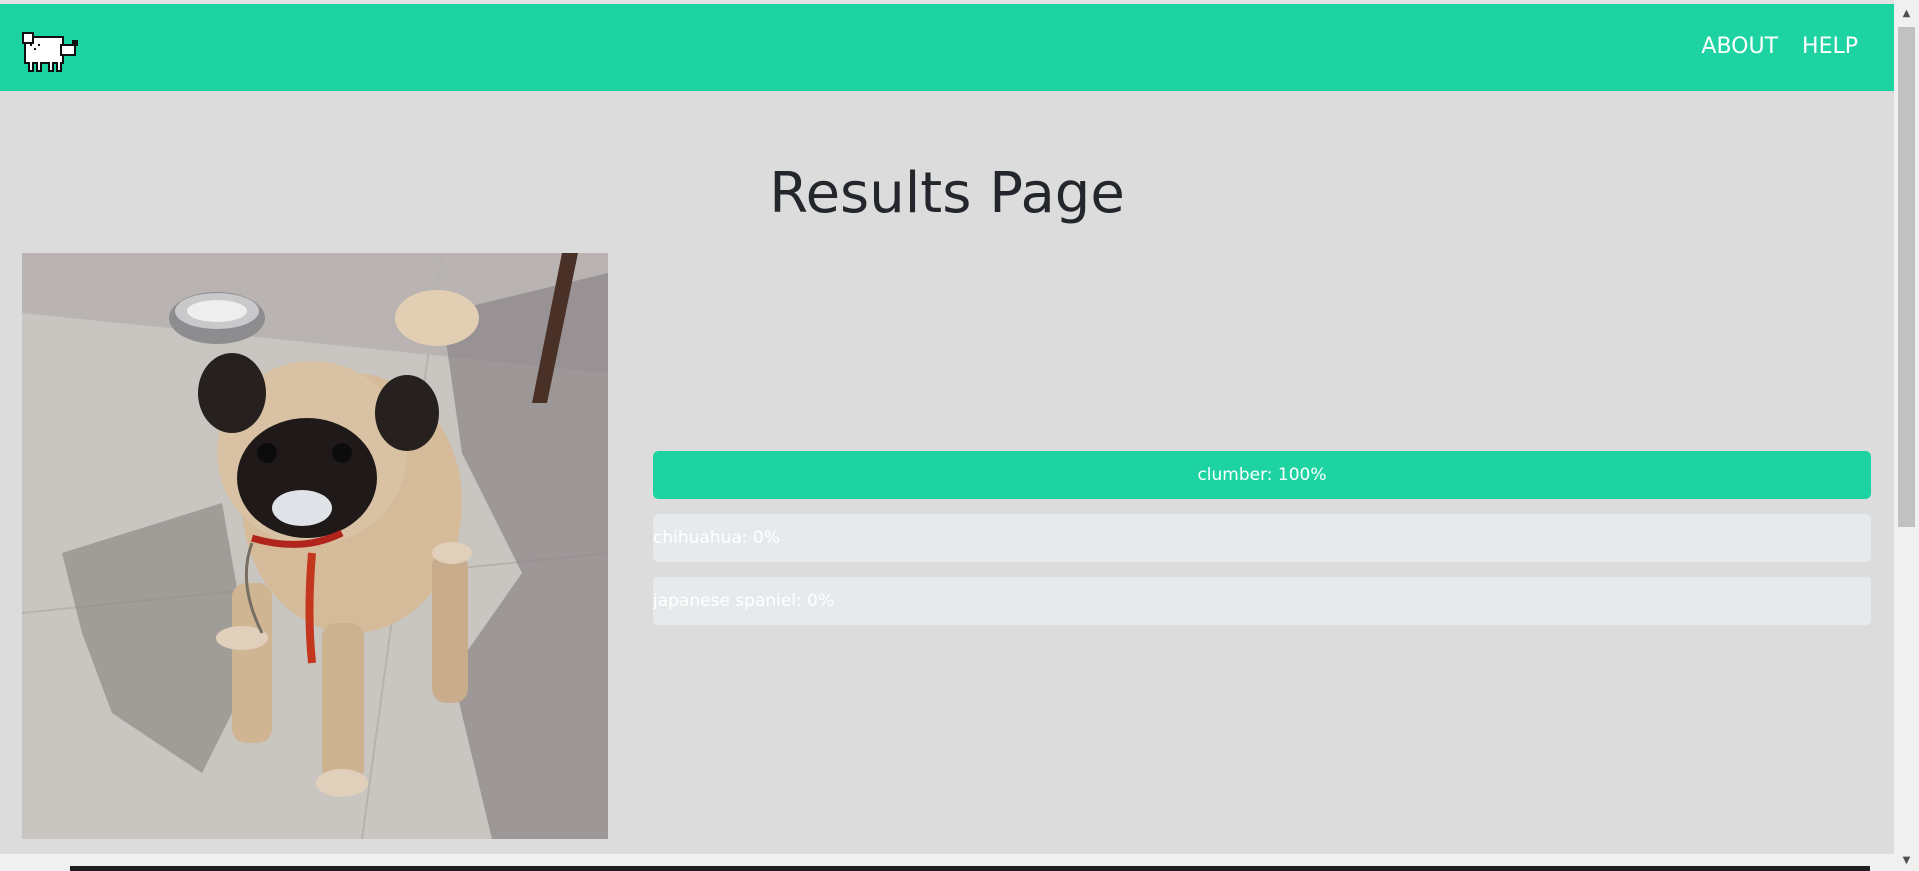 This screenshot has width=1919, height=871. I want to click on result-bar-label: clumber: 100%, so click(1262, 475).